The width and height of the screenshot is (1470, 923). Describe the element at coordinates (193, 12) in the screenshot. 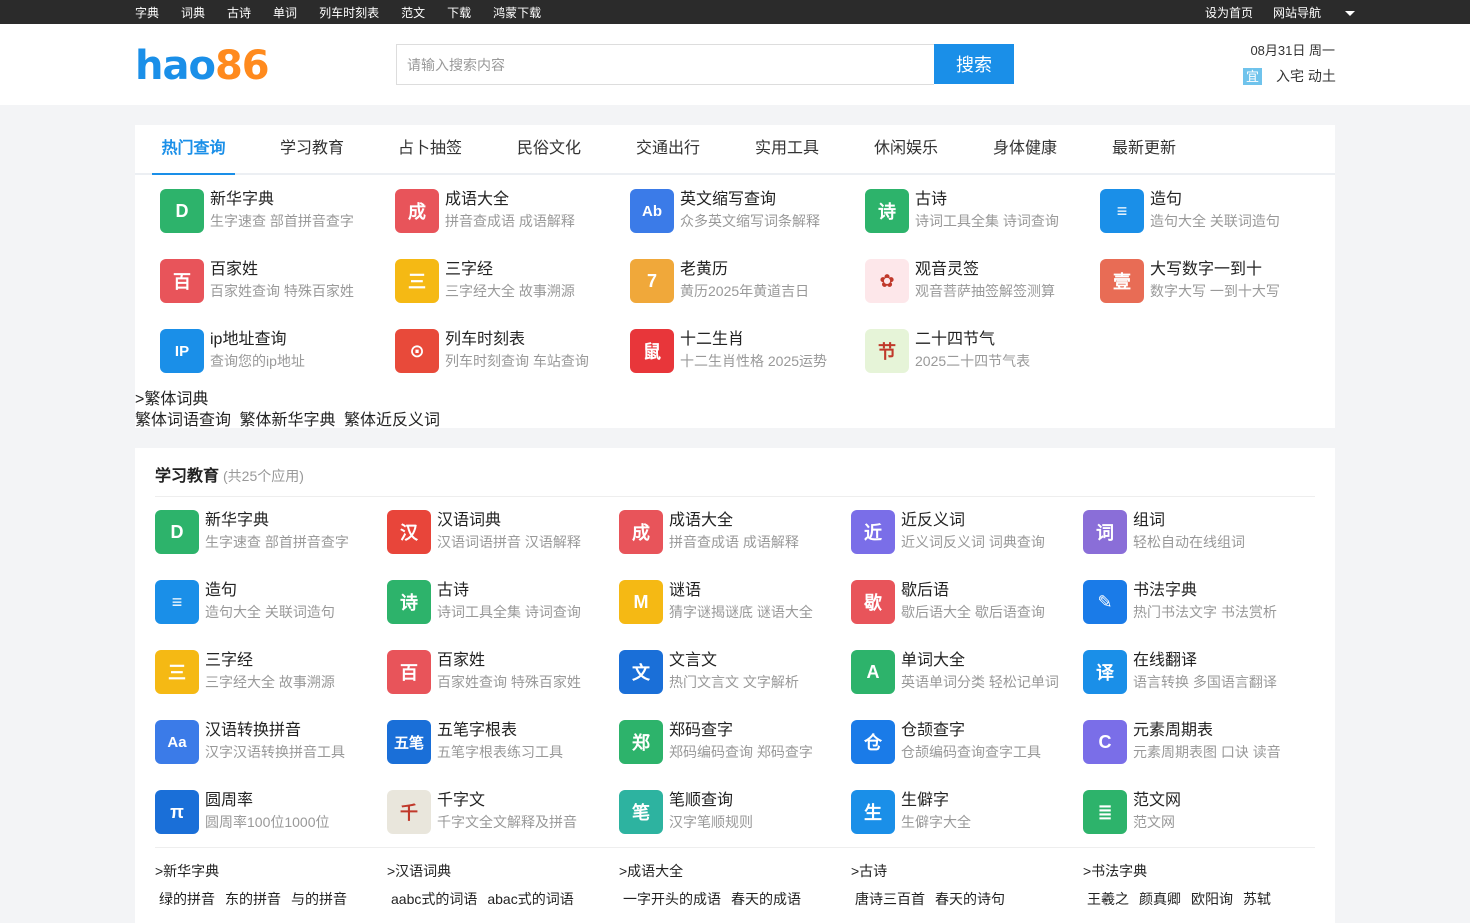

I see `top-link-cidian: 词典` at that location.